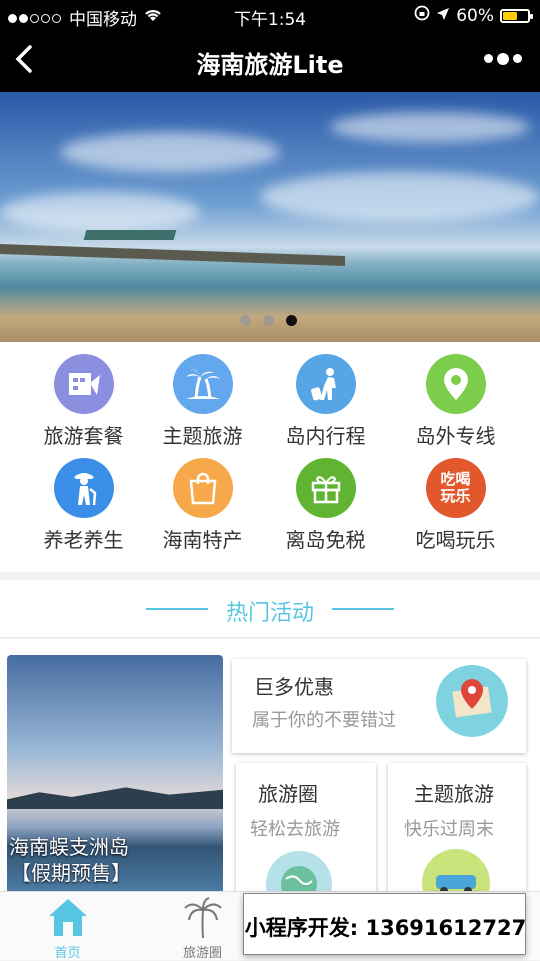 Image resolution: width=540 pixels, height=961 pixels. What do you see at coordinates (69, 847) in the screenshot?
I see `featured-title: 海南蜈支洲岛` at bounding box center [69, 847].